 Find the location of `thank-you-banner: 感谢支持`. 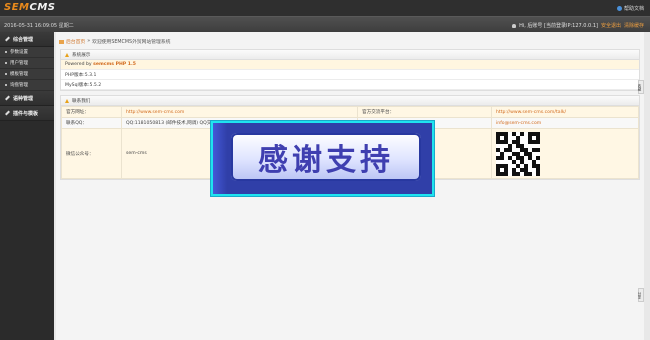

thank-you-banner: 感谢支持 is located at coordinates (322, 158).